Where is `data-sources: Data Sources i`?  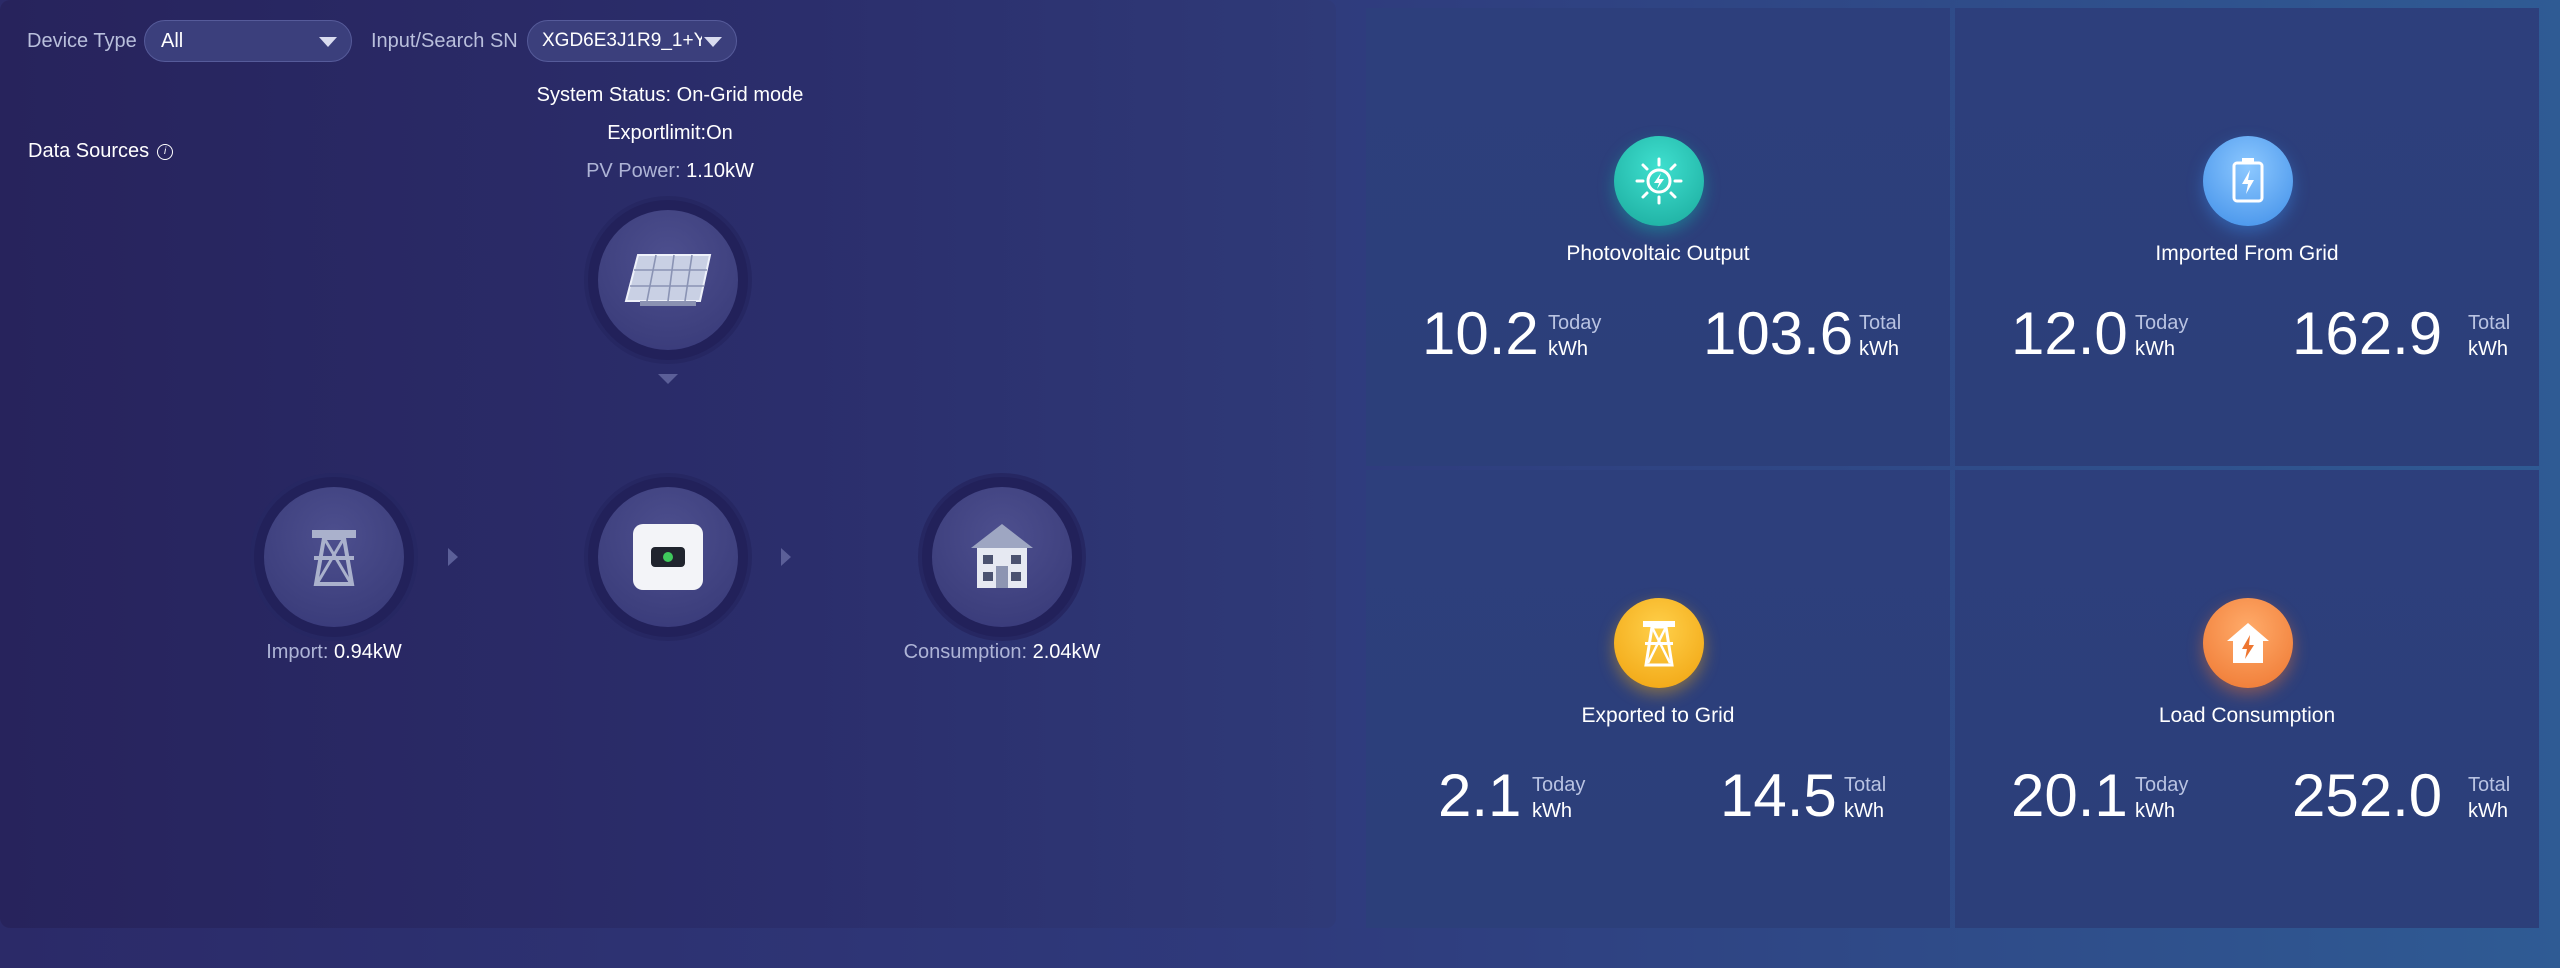 data-sources: Data Sources i is located at coordinates (101, 151).